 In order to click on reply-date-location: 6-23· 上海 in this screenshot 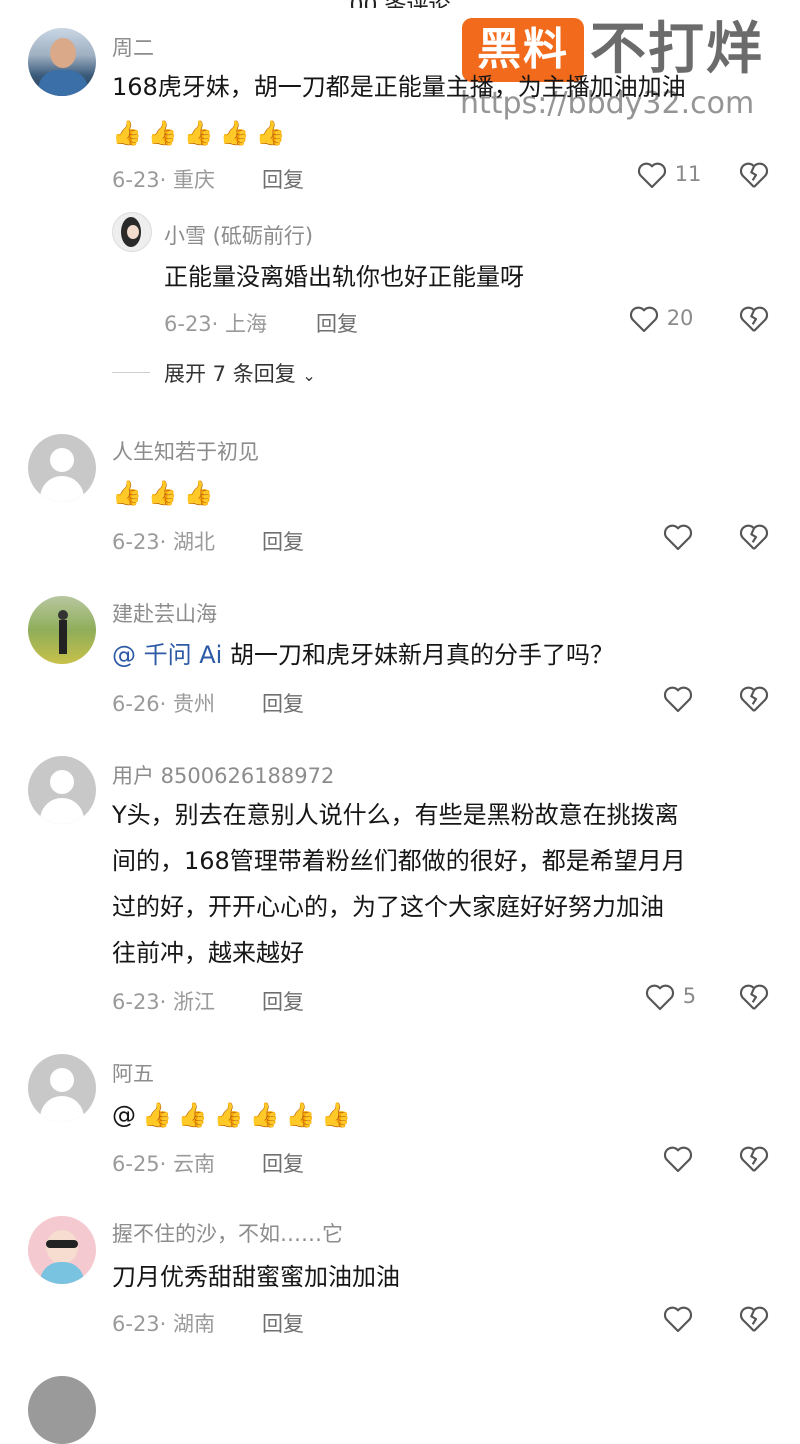, I will do `click(216, 324)`.